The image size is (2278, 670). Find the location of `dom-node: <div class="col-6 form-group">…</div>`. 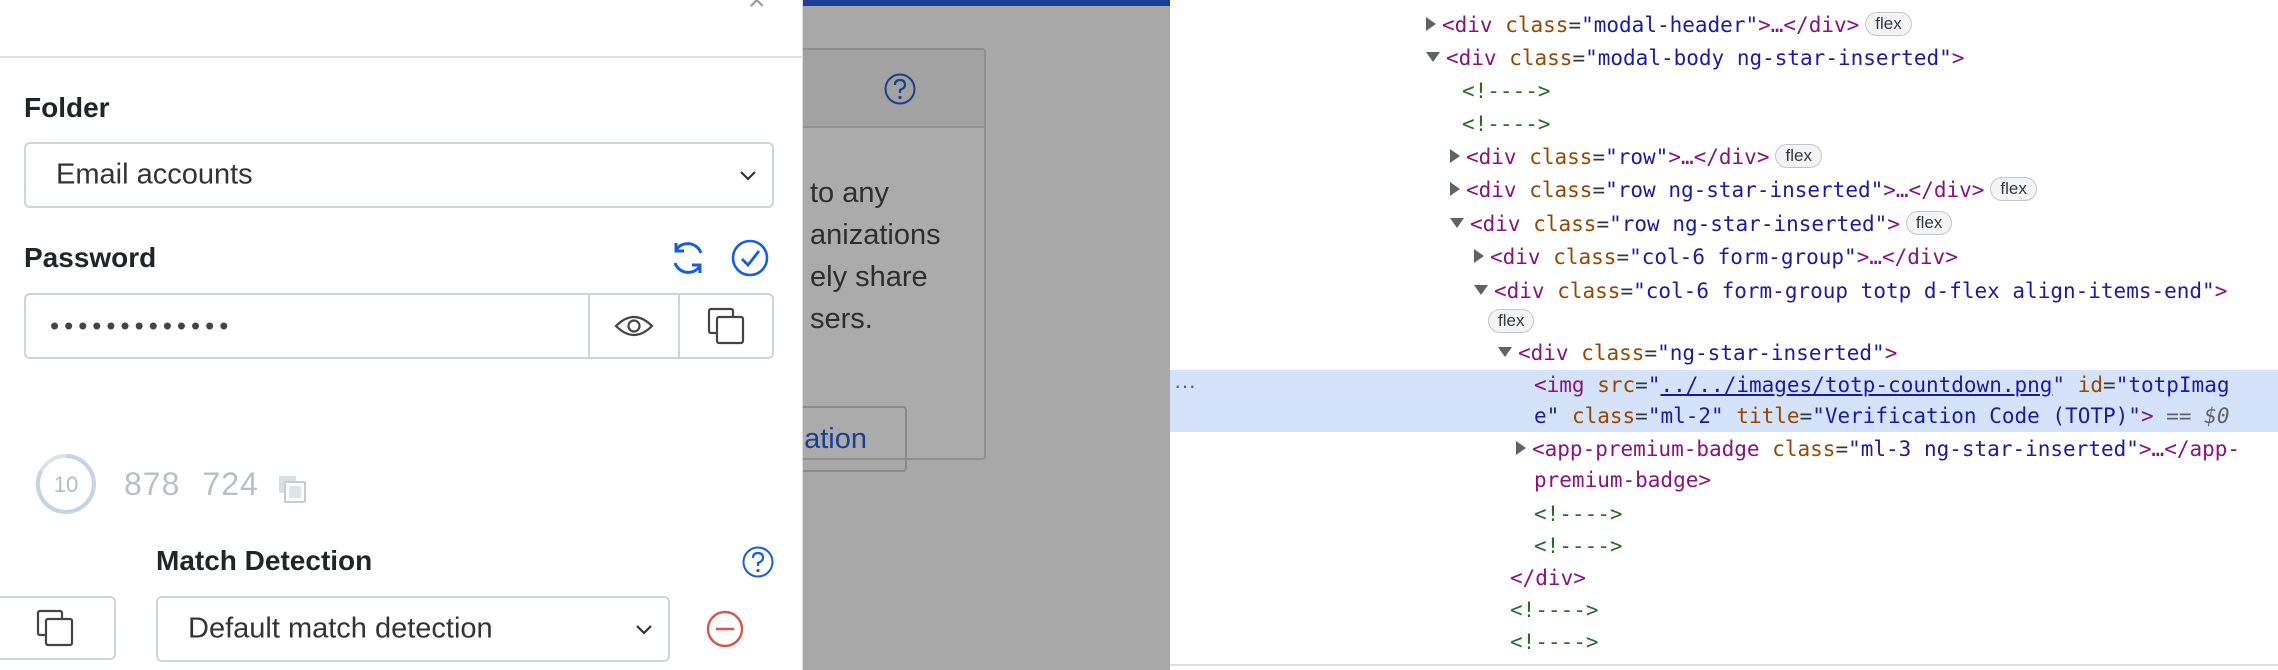

dom-node: <div class="col-6 form-group">…</div> is located at coordinates (1724, 257).